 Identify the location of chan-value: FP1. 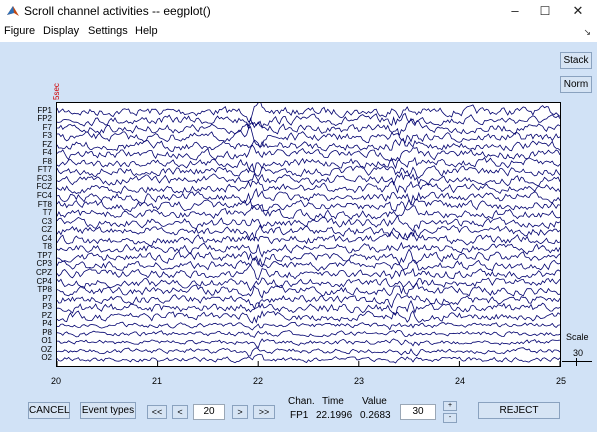
(299, 415).